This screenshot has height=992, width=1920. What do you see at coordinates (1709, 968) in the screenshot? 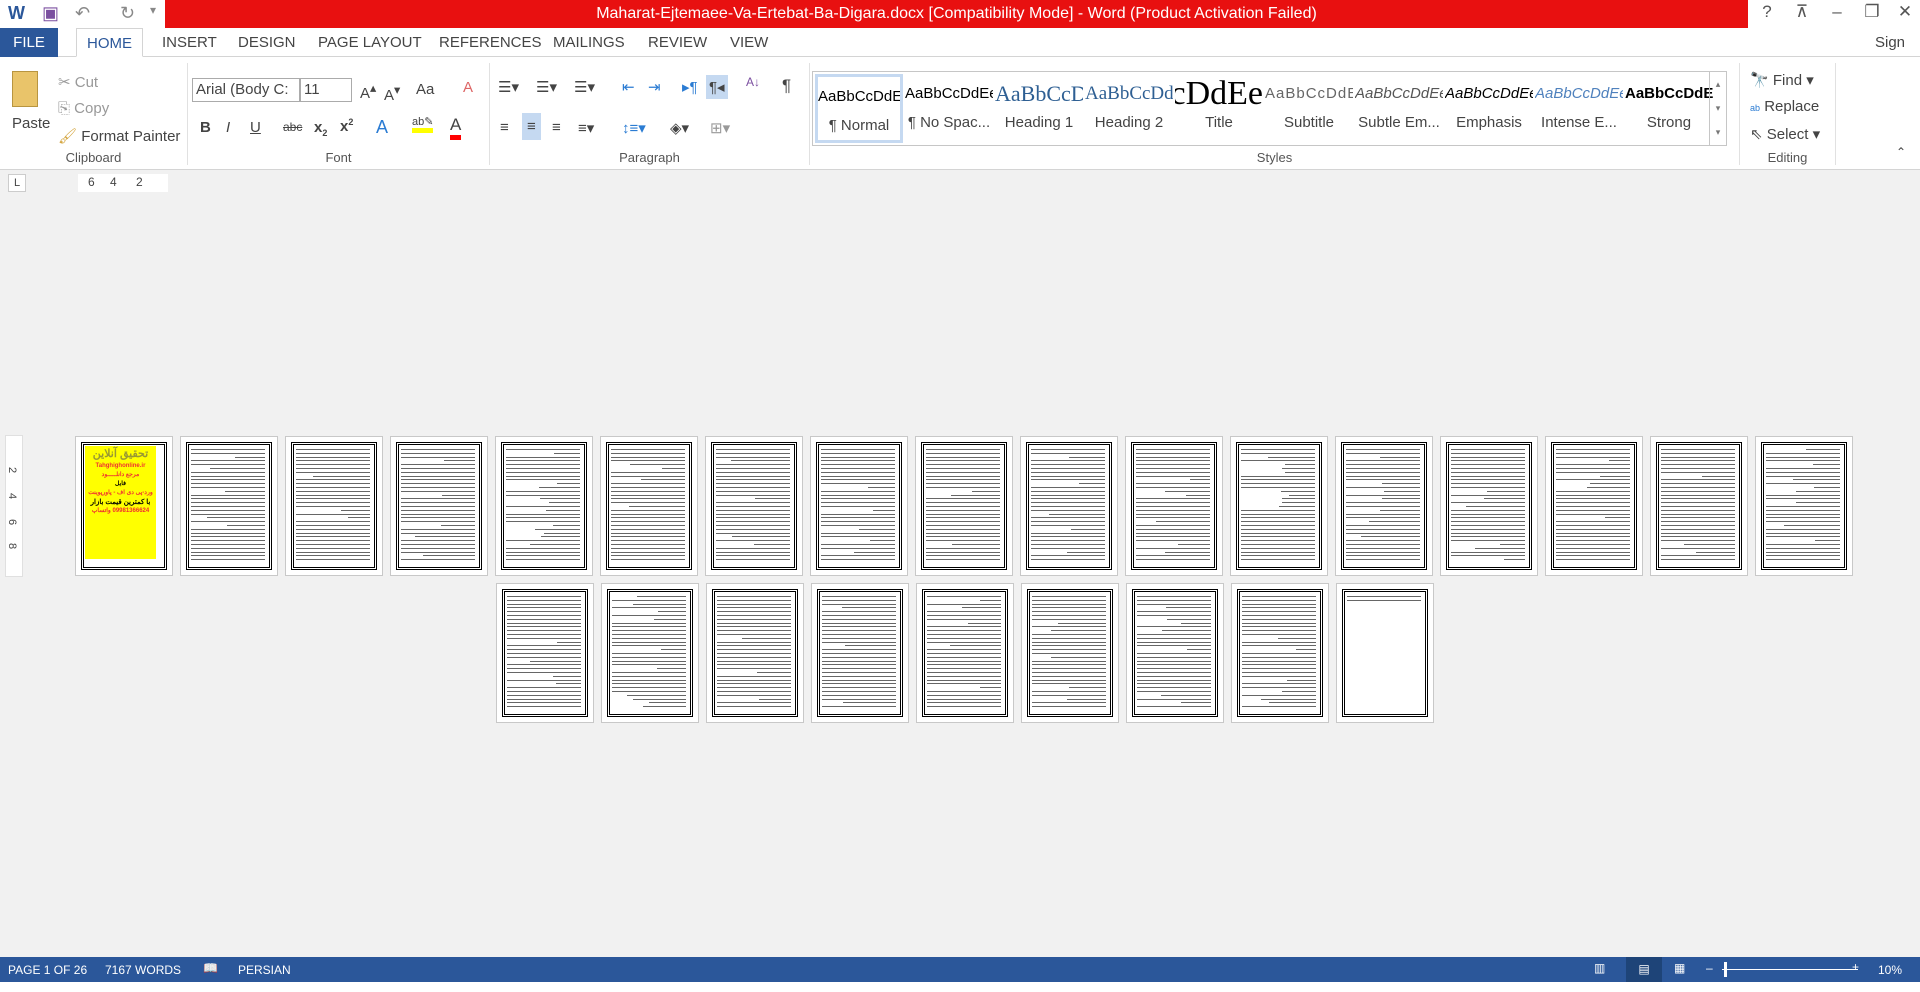
I see `zoom-out-icon: –` at bounding box center [1709, 968].